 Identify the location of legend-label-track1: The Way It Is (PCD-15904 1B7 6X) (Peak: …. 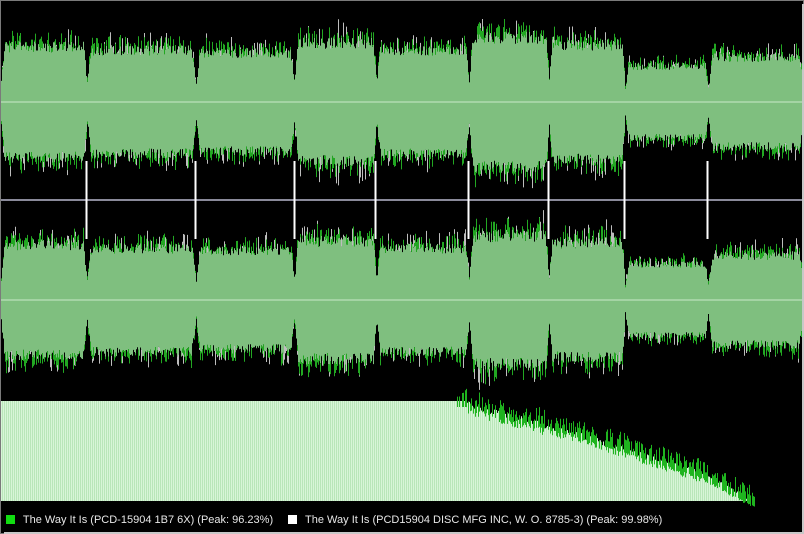
(148, 520).